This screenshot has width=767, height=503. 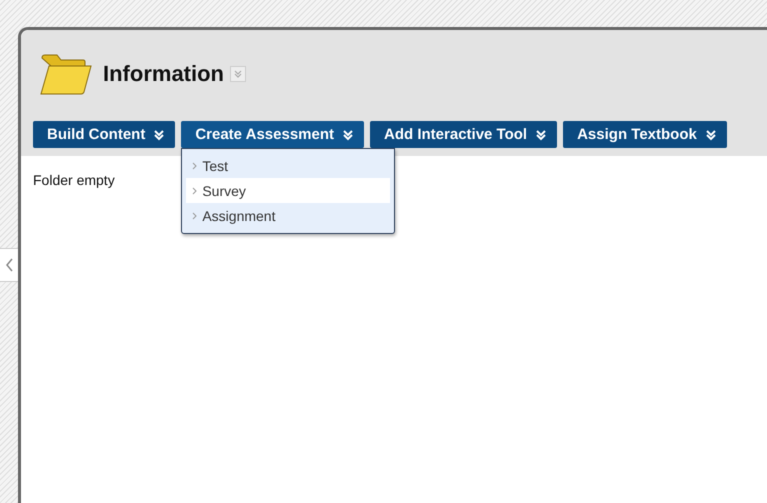 I want to click on folder-icon, so click(x=66, y=74).